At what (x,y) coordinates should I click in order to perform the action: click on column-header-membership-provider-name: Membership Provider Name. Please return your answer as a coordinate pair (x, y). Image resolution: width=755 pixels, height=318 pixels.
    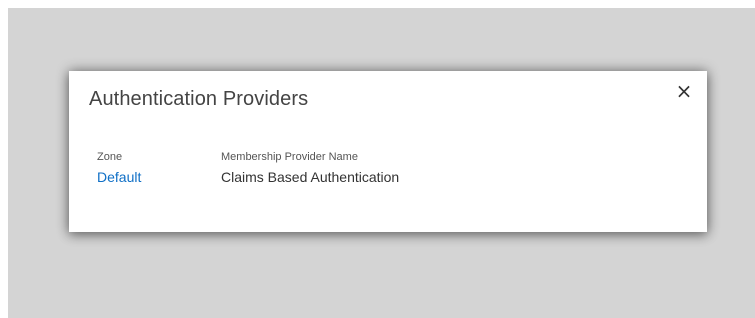
    Looking at the image, I should click on (289, 157).